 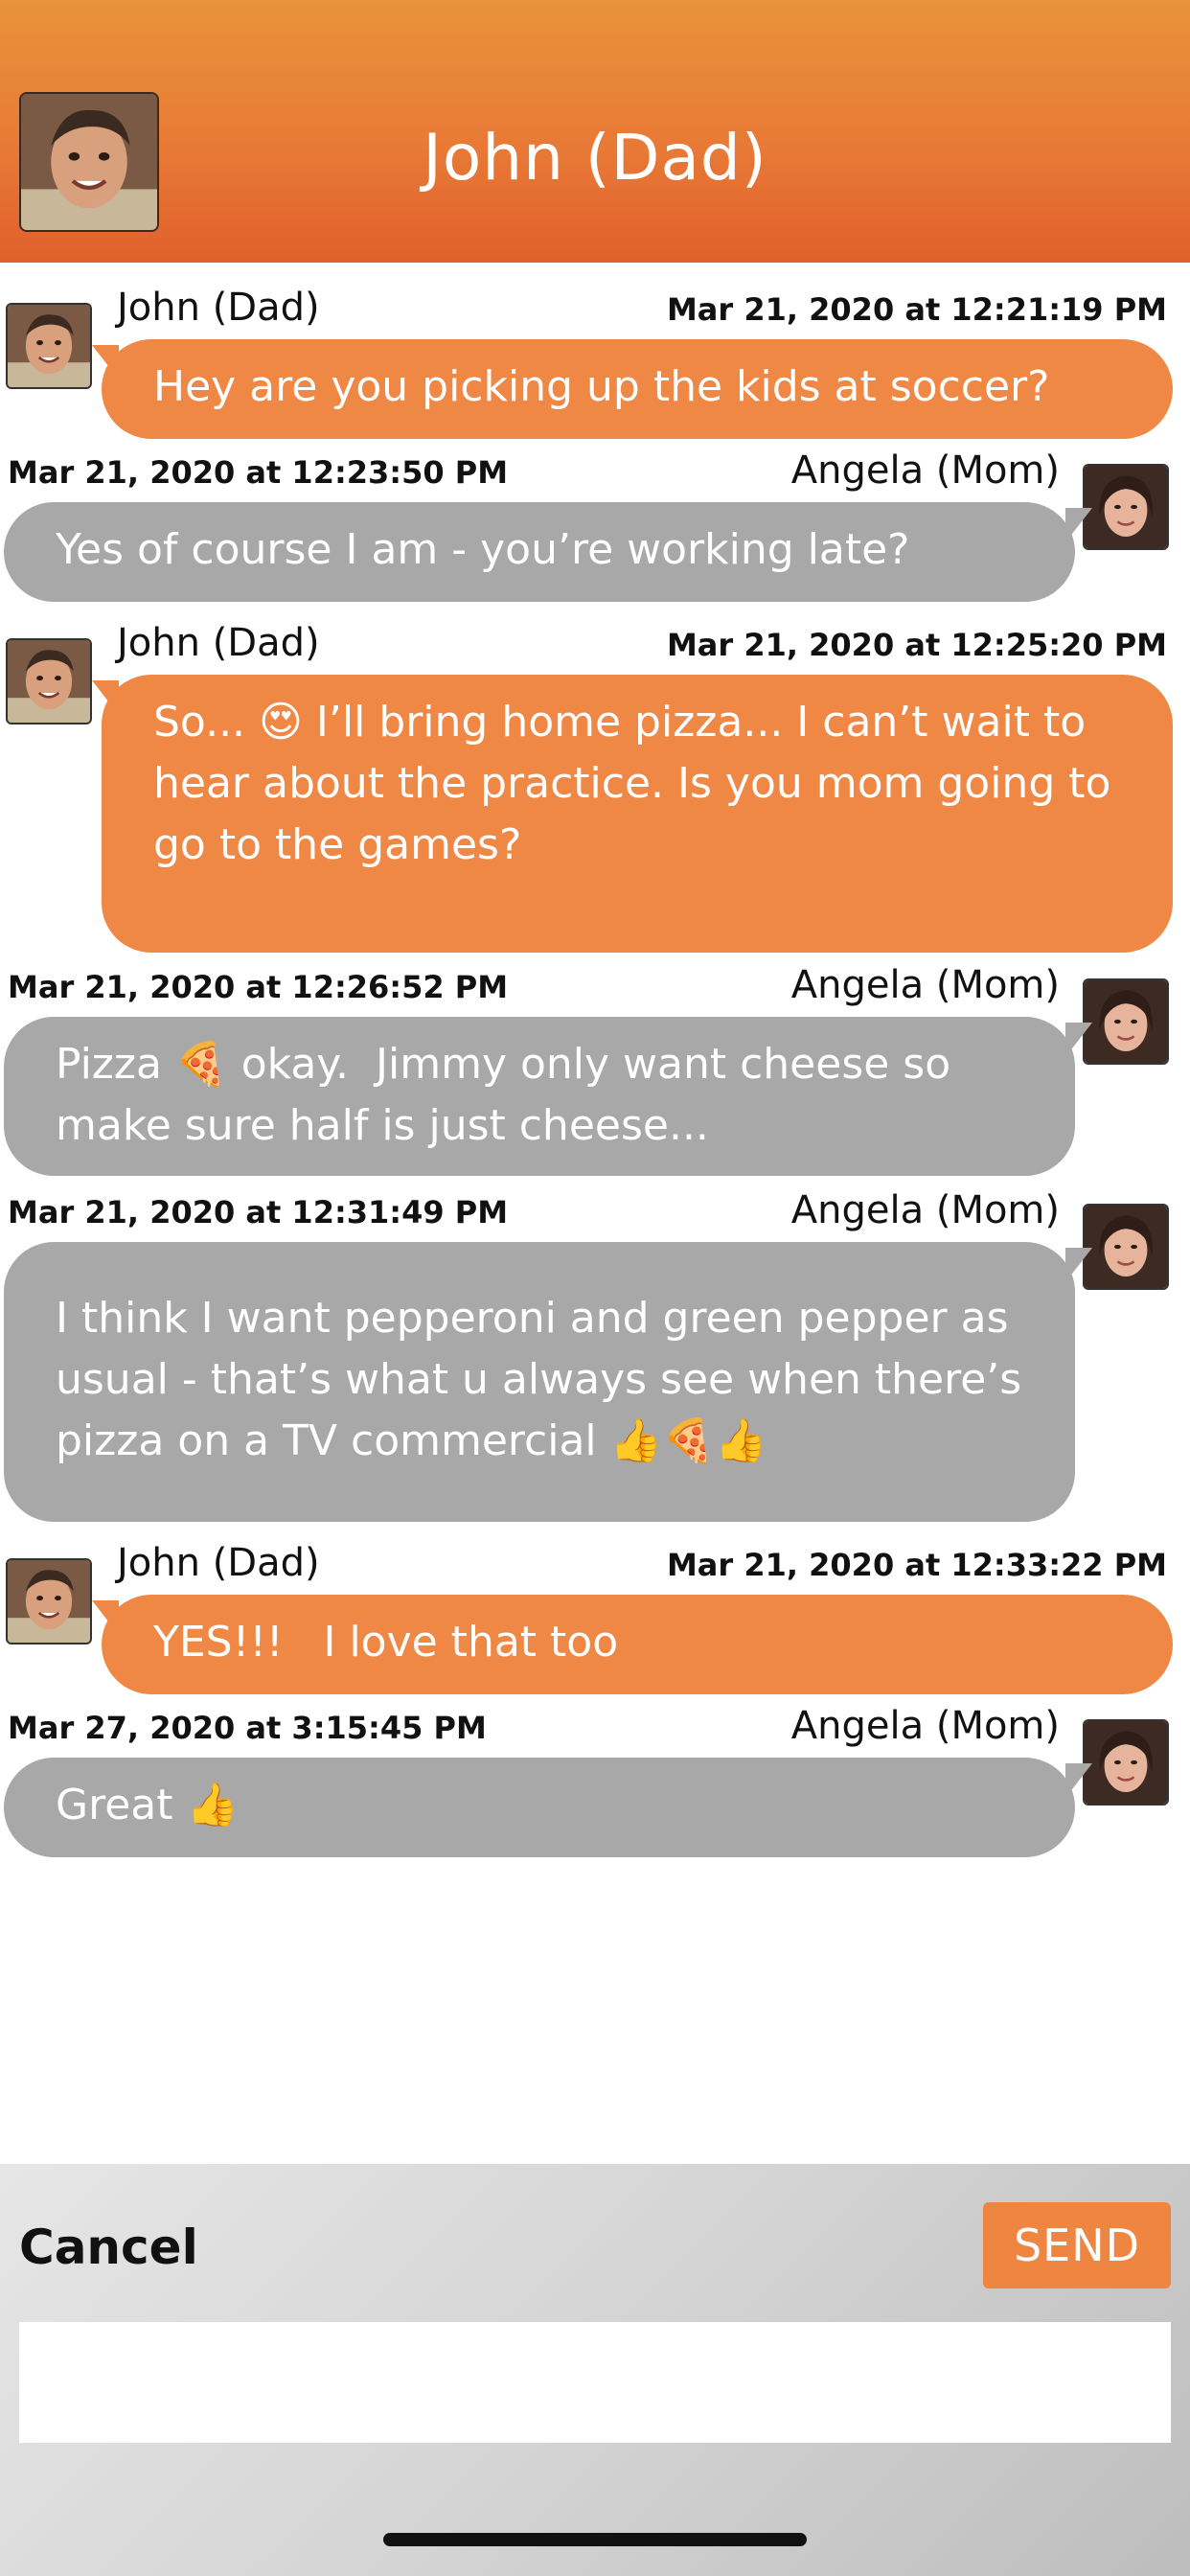 What do you see at coordinates (917, 645) in the screenshot?
I see `message-timestamp: Mar 21, 2020 at 12:25:20 PM` at bounding box center [917, 645].